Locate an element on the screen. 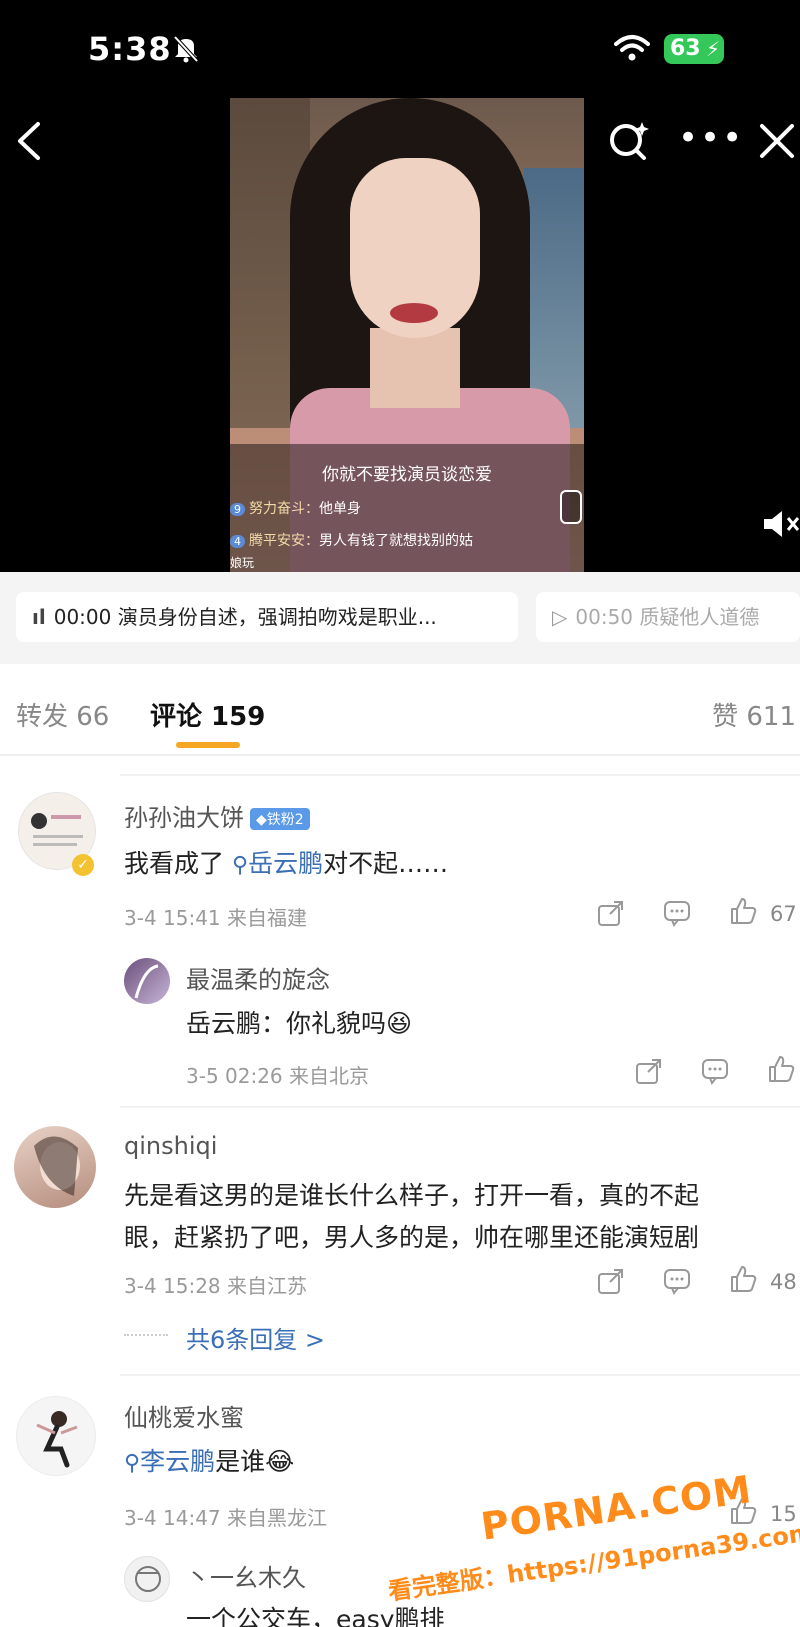 The image size is (800, 1627). danmaku-level: 9 is located at coordinates (237, 509).